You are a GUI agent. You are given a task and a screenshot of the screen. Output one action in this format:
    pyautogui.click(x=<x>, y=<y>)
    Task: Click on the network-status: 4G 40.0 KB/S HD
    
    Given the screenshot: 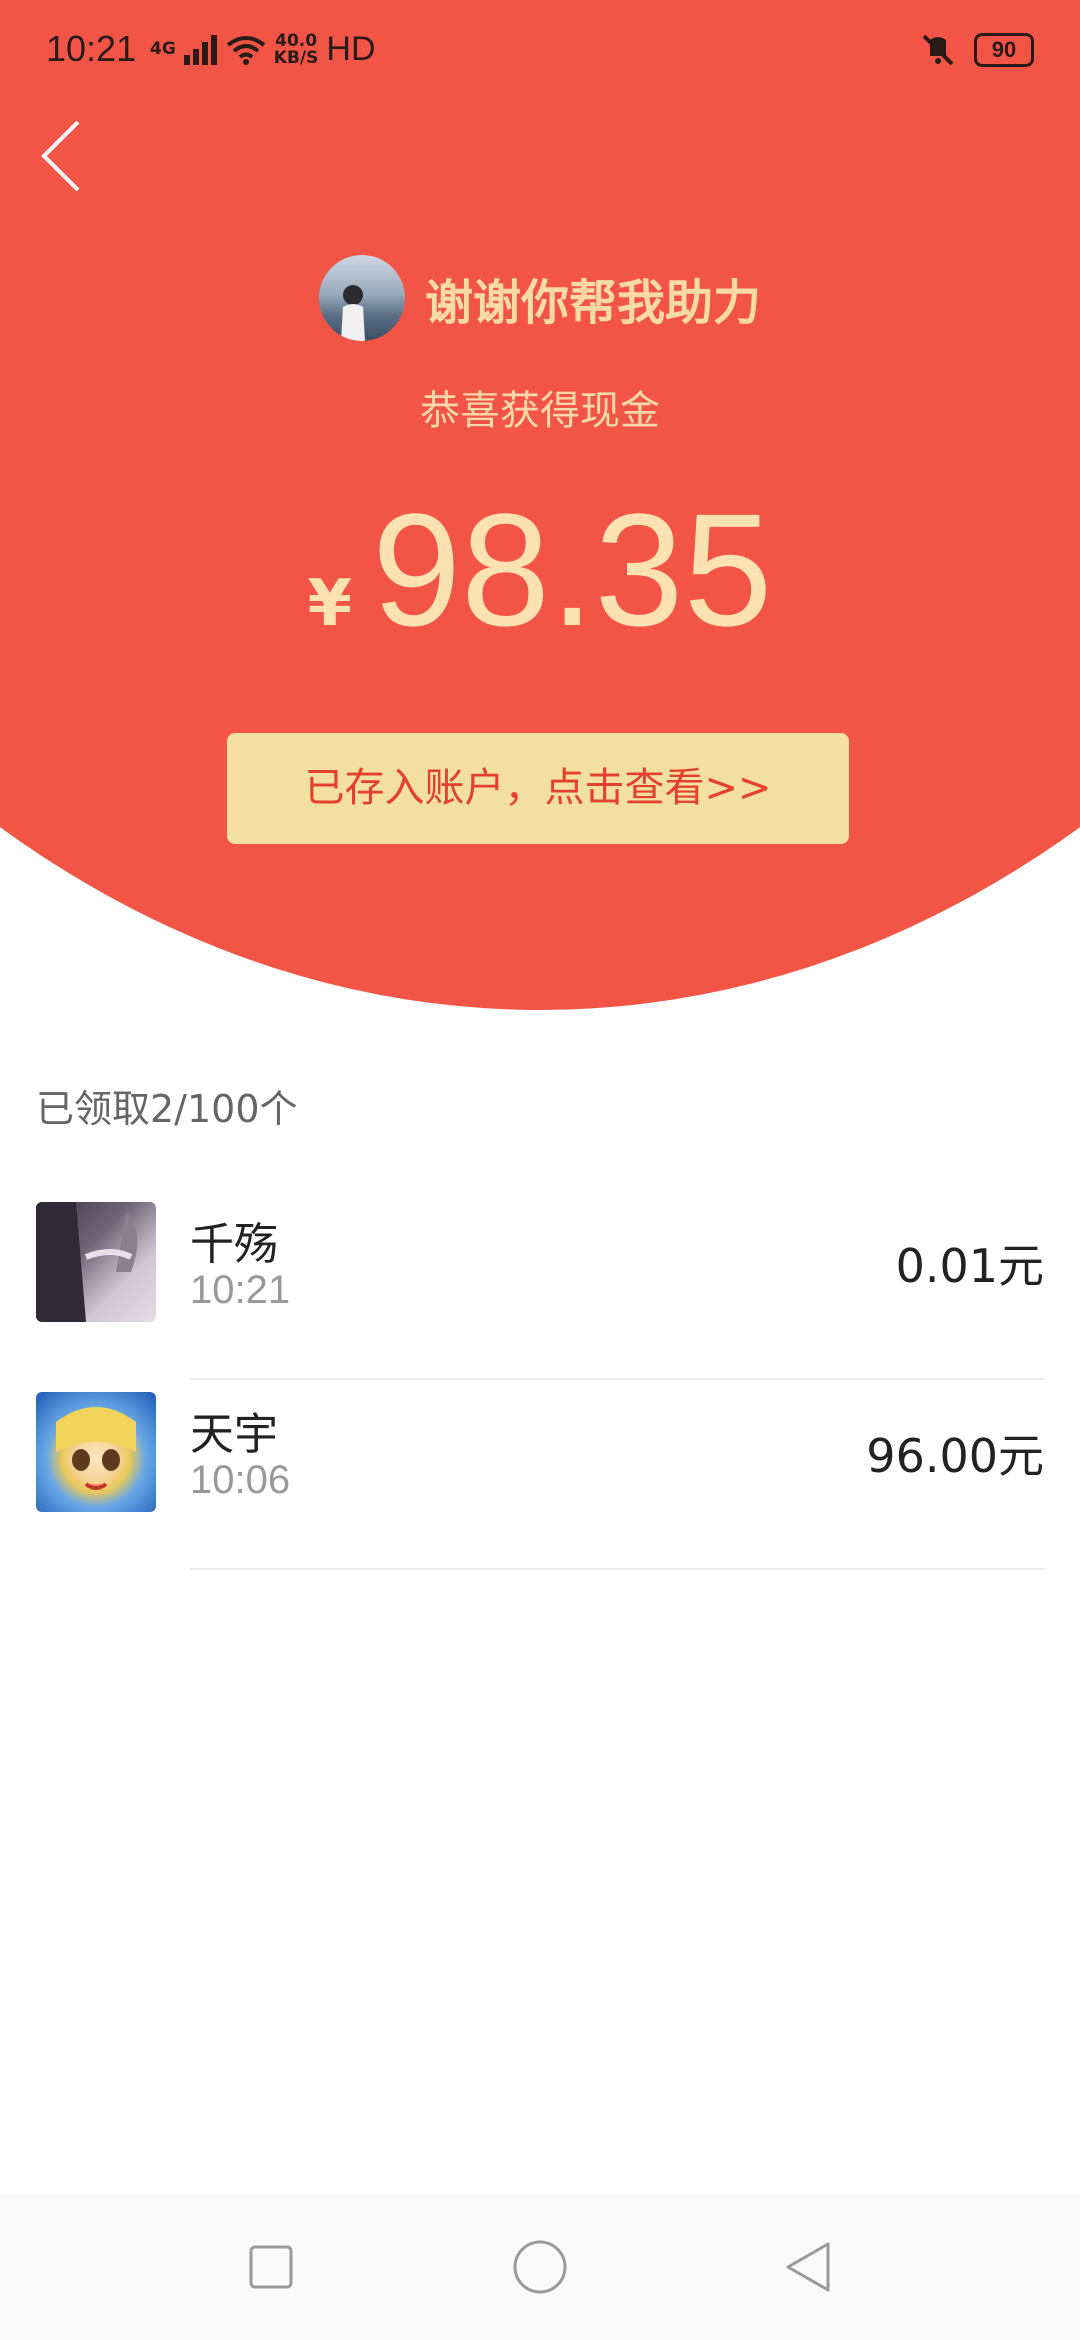 What is the action you would take?
    pyautogui.click(x=263, y=49)
    